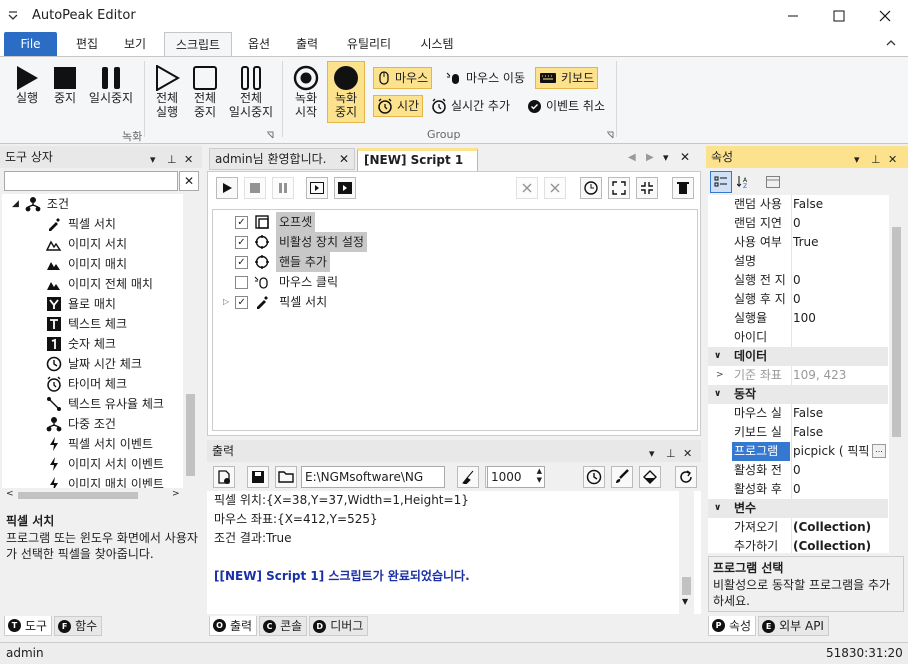 The width and height of the screenshot is (908, 664). I want to click on tab-console: C 콘솔, so click(283, 626).